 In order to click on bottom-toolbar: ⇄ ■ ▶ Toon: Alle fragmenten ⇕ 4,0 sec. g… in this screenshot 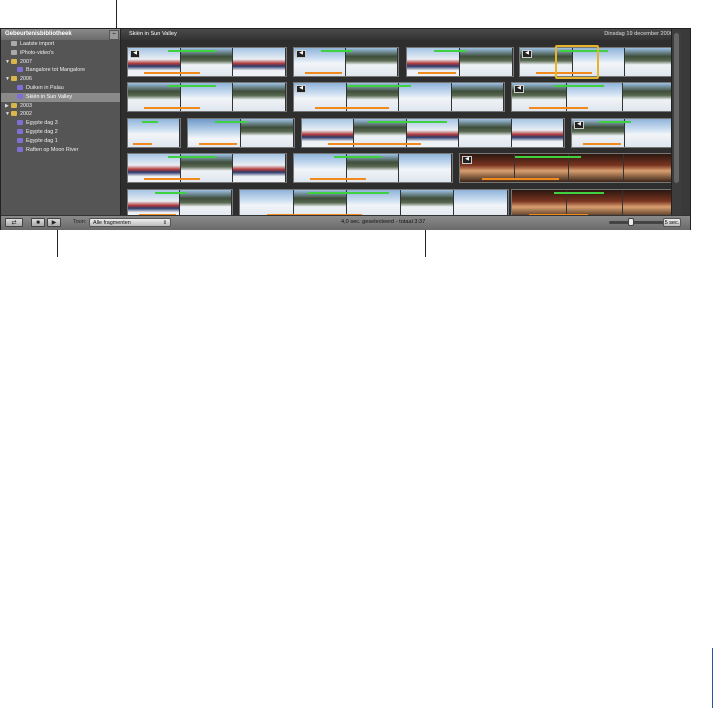, I will do `click(345, 222)`.